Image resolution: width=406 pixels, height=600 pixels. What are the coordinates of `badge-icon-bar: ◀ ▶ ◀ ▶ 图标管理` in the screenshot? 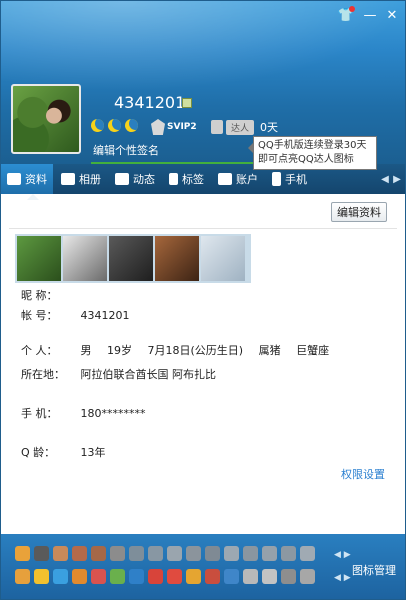 It's located at (203, 566).